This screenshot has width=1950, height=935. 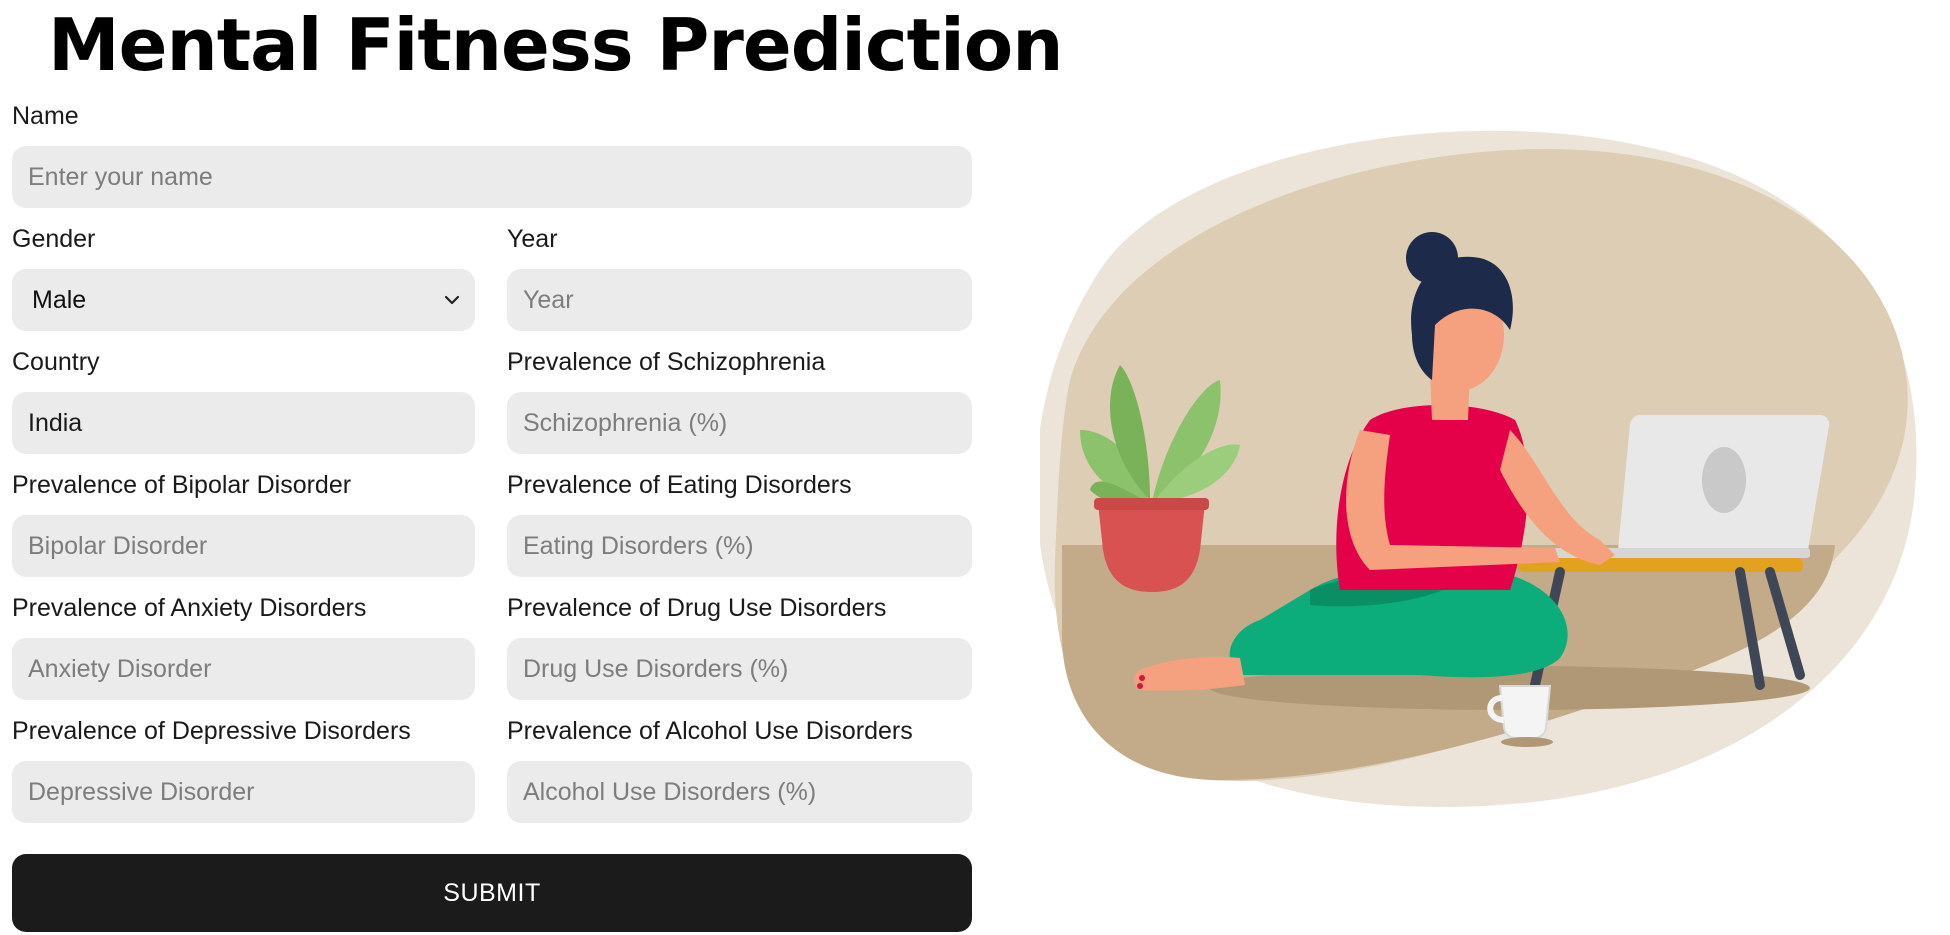 I want to click on eating-input, so click(x=739, y=546).